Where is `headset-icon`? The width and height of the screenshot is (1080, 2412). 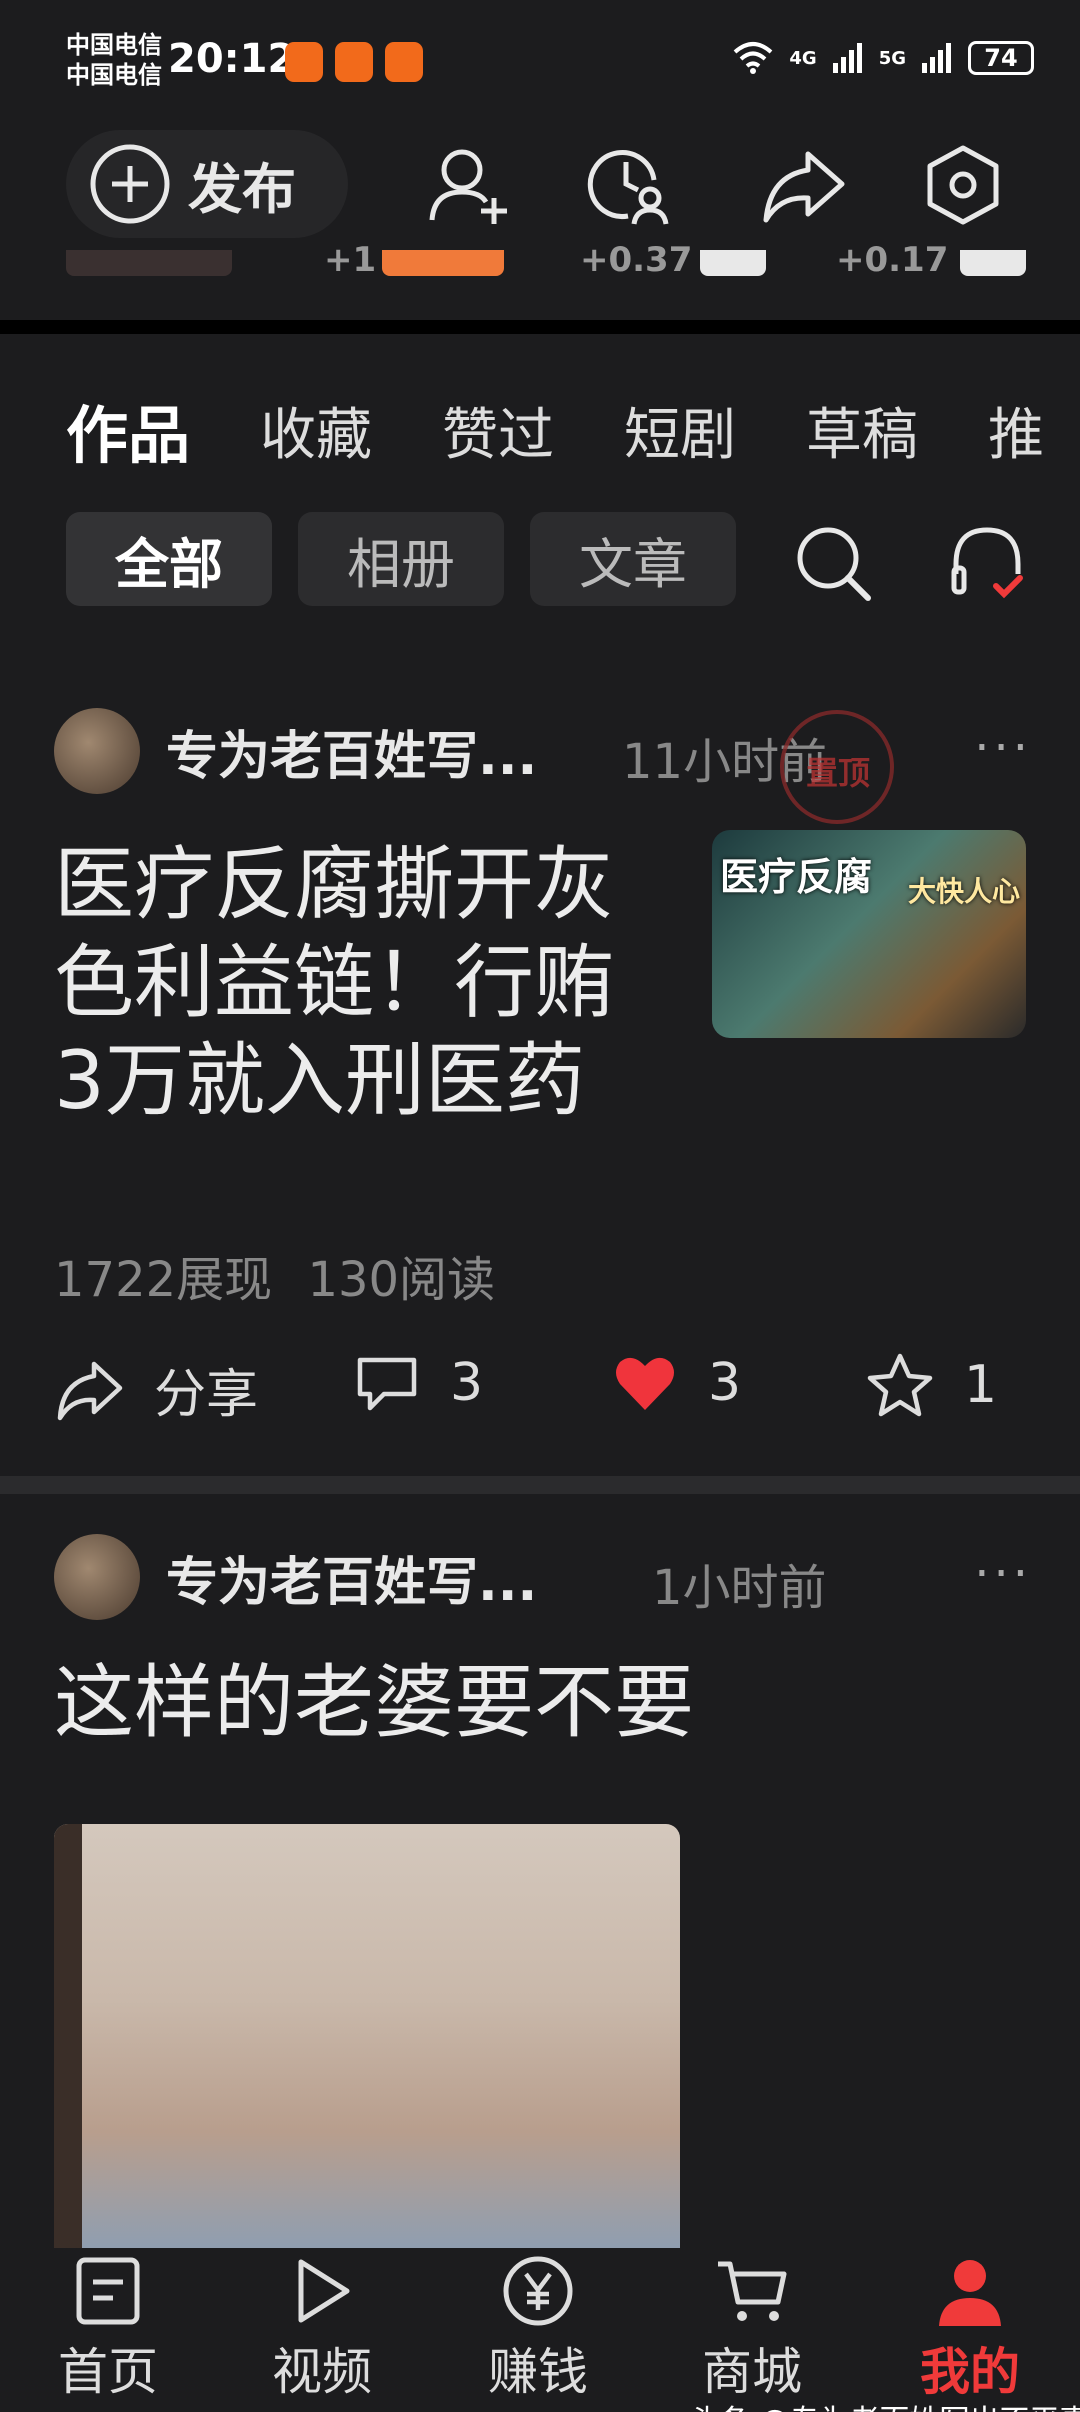 headset-icon is located at coordinates (987, 563).